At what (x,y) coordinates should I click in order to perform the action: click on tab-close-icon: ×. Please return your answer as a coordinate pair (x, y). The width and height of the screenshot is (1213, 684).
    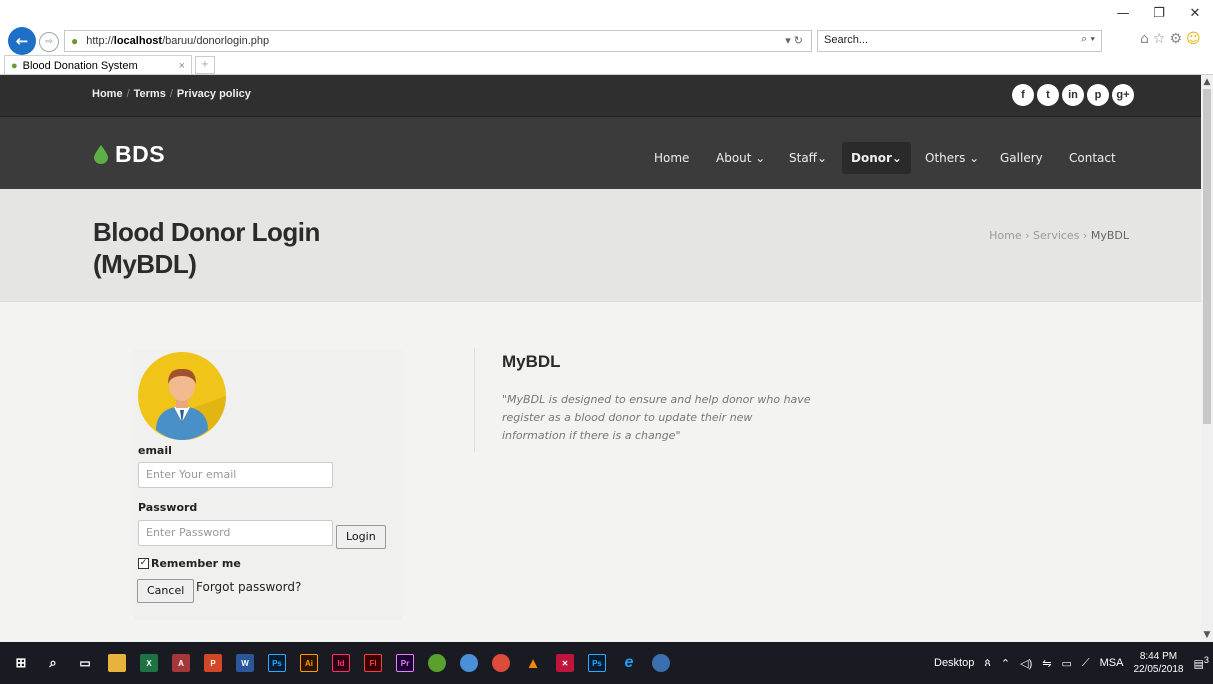
    Looking at the image, I should click on (182, 66).